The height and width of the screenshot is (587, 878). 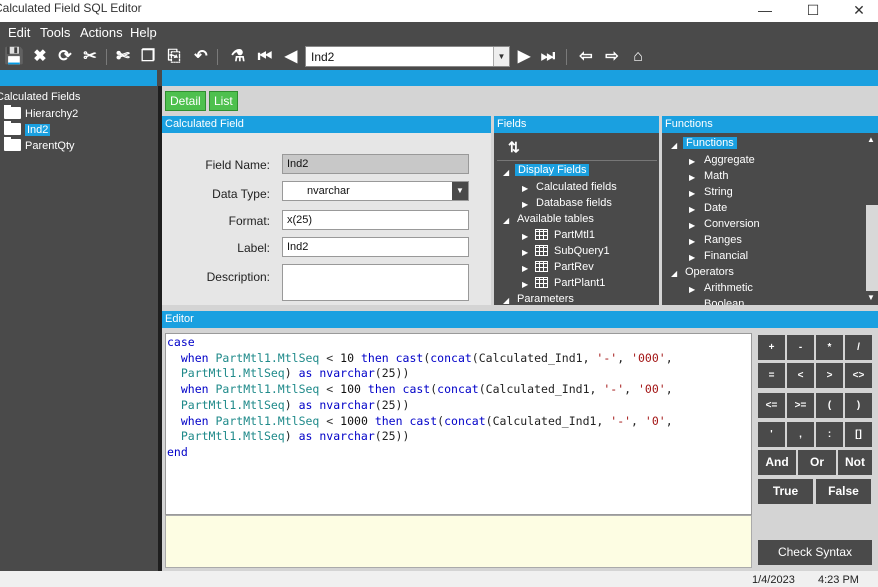 What do you see at coordinates (19, 32) in the screenshot?
I see `menu-edit: Edit` at bounding box center [19, 32].